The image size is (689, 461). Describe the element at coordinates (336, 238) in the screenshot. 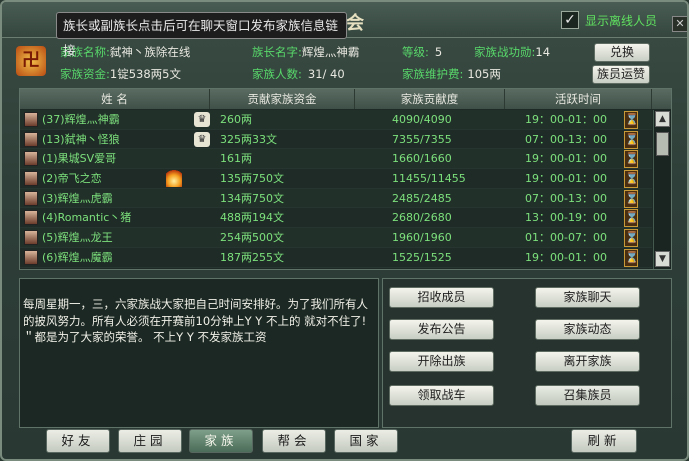

I see `table-row: (5)辉煌灬龙王 254两500文 1960/1960 01：00-07：00 ⌛` at that location.